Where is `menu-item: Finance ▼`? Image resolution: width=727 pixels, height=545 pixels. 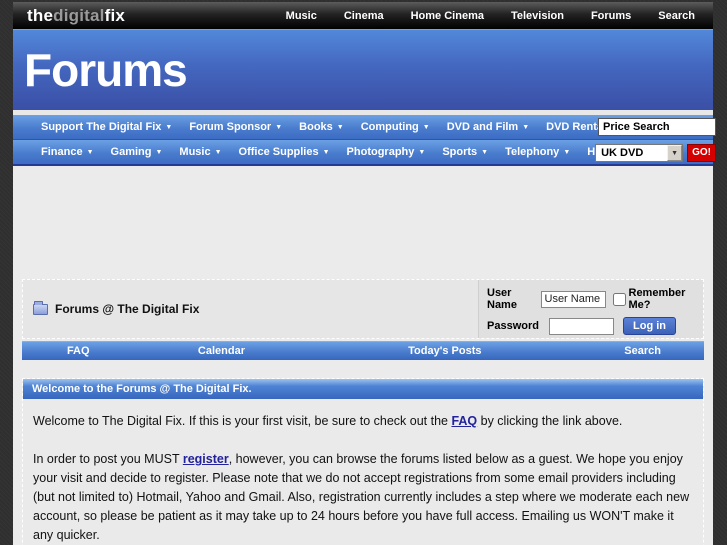
menu-item: Finance ▼ is located at coordinates (67, 152).